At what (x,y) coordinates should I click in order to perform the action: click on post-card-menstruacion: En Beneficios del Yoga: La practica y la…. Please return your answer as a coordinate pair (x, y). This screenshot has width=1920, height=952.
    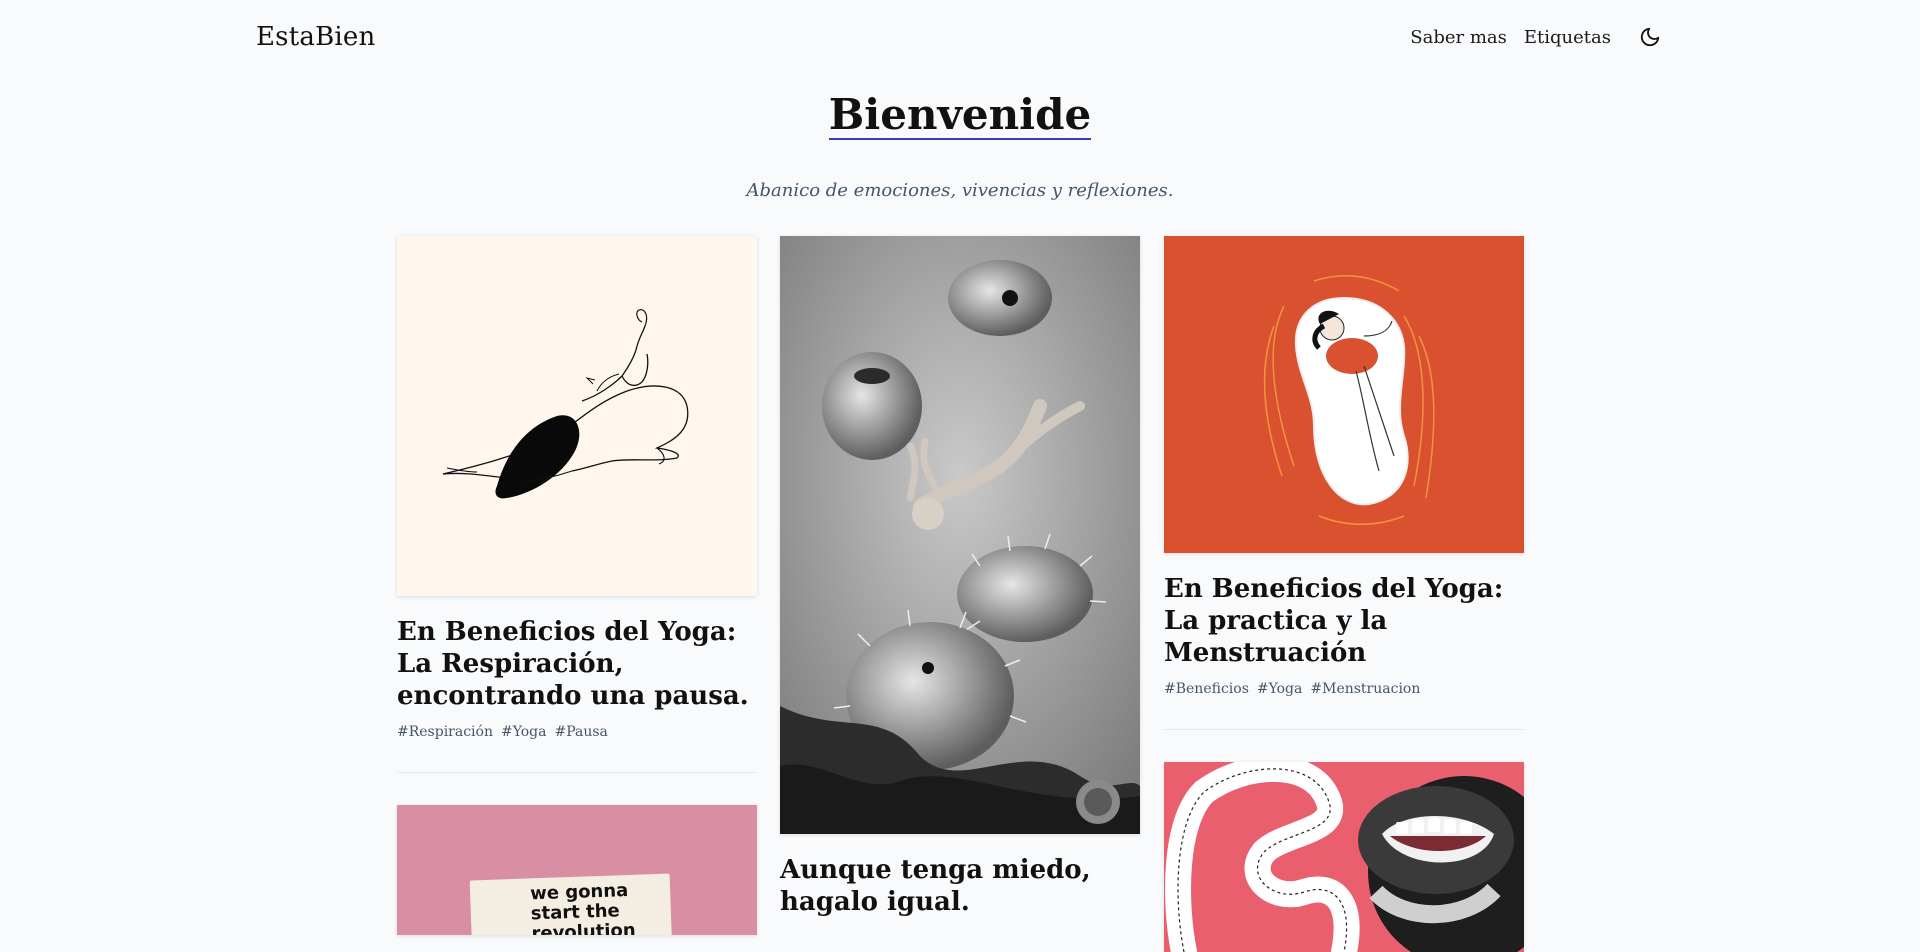
    Looking at the image, I should click on (1344, 452).